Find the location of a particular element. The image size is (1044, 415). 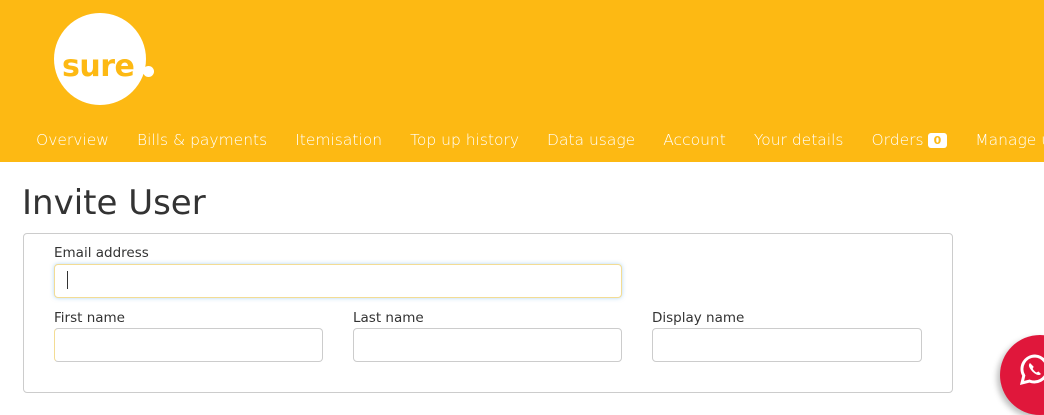

first-name-label: First name is located at coordinates (89, 318).